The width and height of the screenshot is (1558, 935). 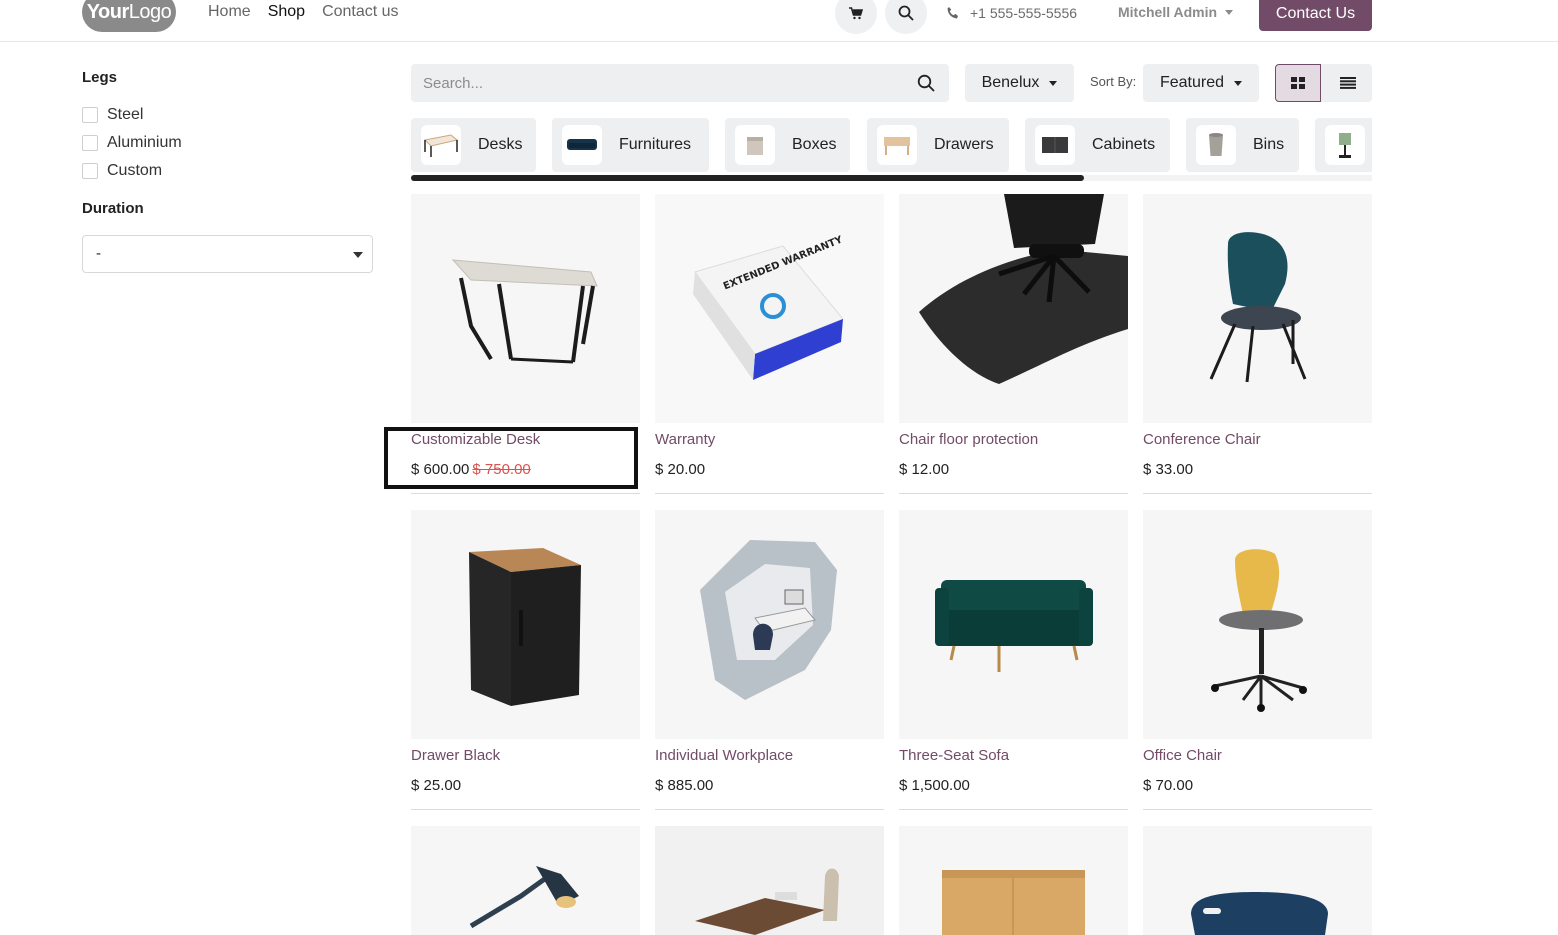 I want to click on cart-icon, so click(x=856, y=12).